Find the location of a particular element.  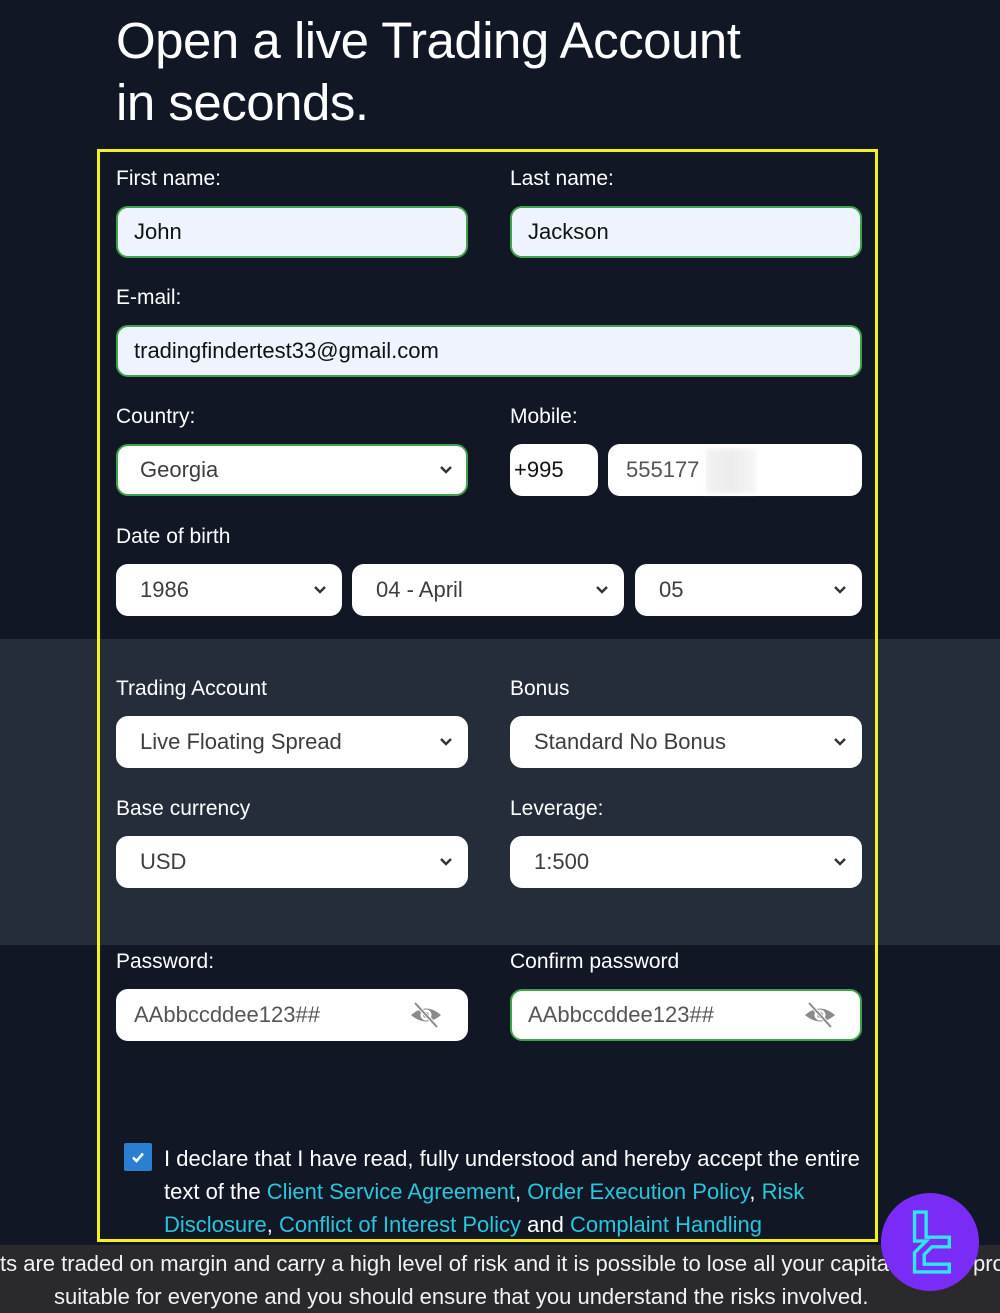

page-title-line-1: Open a live Trading Account is located at coordinates (428, 40).